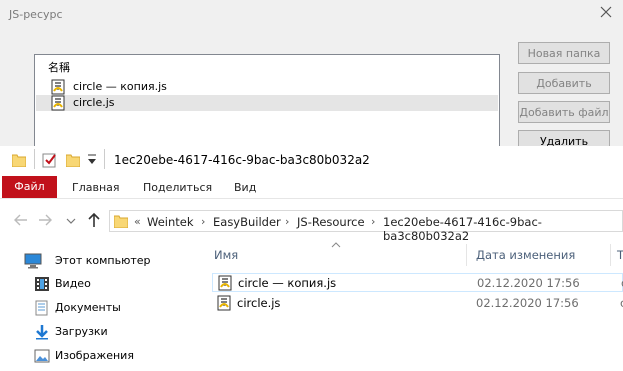 The width and height of the screenshot is (623, 371). Describe the element at coordinates (81, 331) in the screenshot. I see `nav-item-label: Загрузки` at that location.